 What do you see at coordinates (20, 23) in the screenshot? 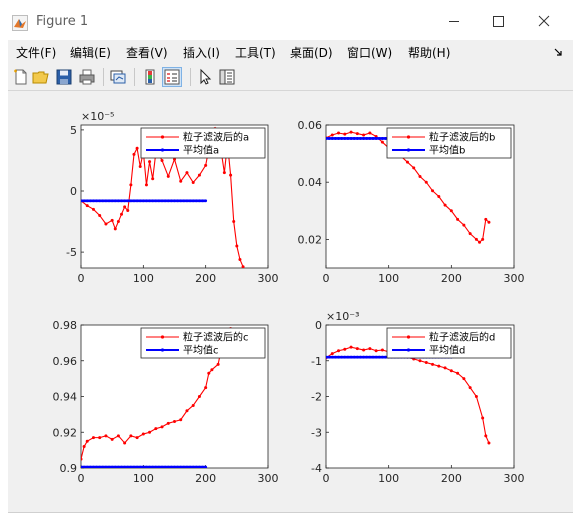
I see `matlab-app-icon` at bounding box center [20, 23].